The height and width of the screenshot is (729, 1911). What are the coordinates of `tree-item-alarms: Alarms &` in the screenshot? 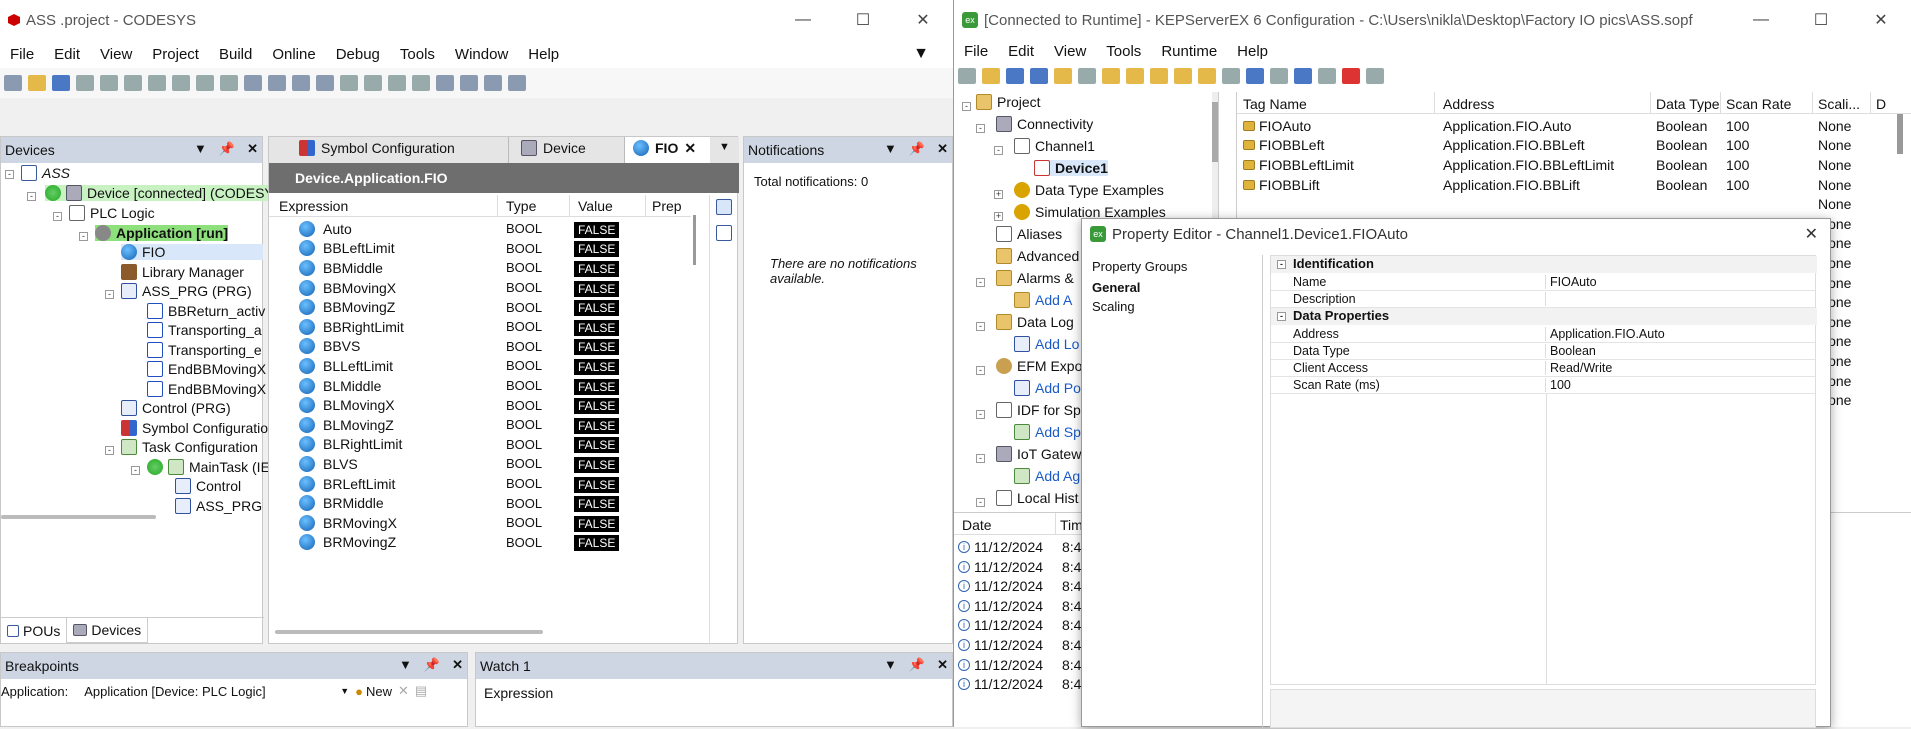 It's located at (1035, 278).